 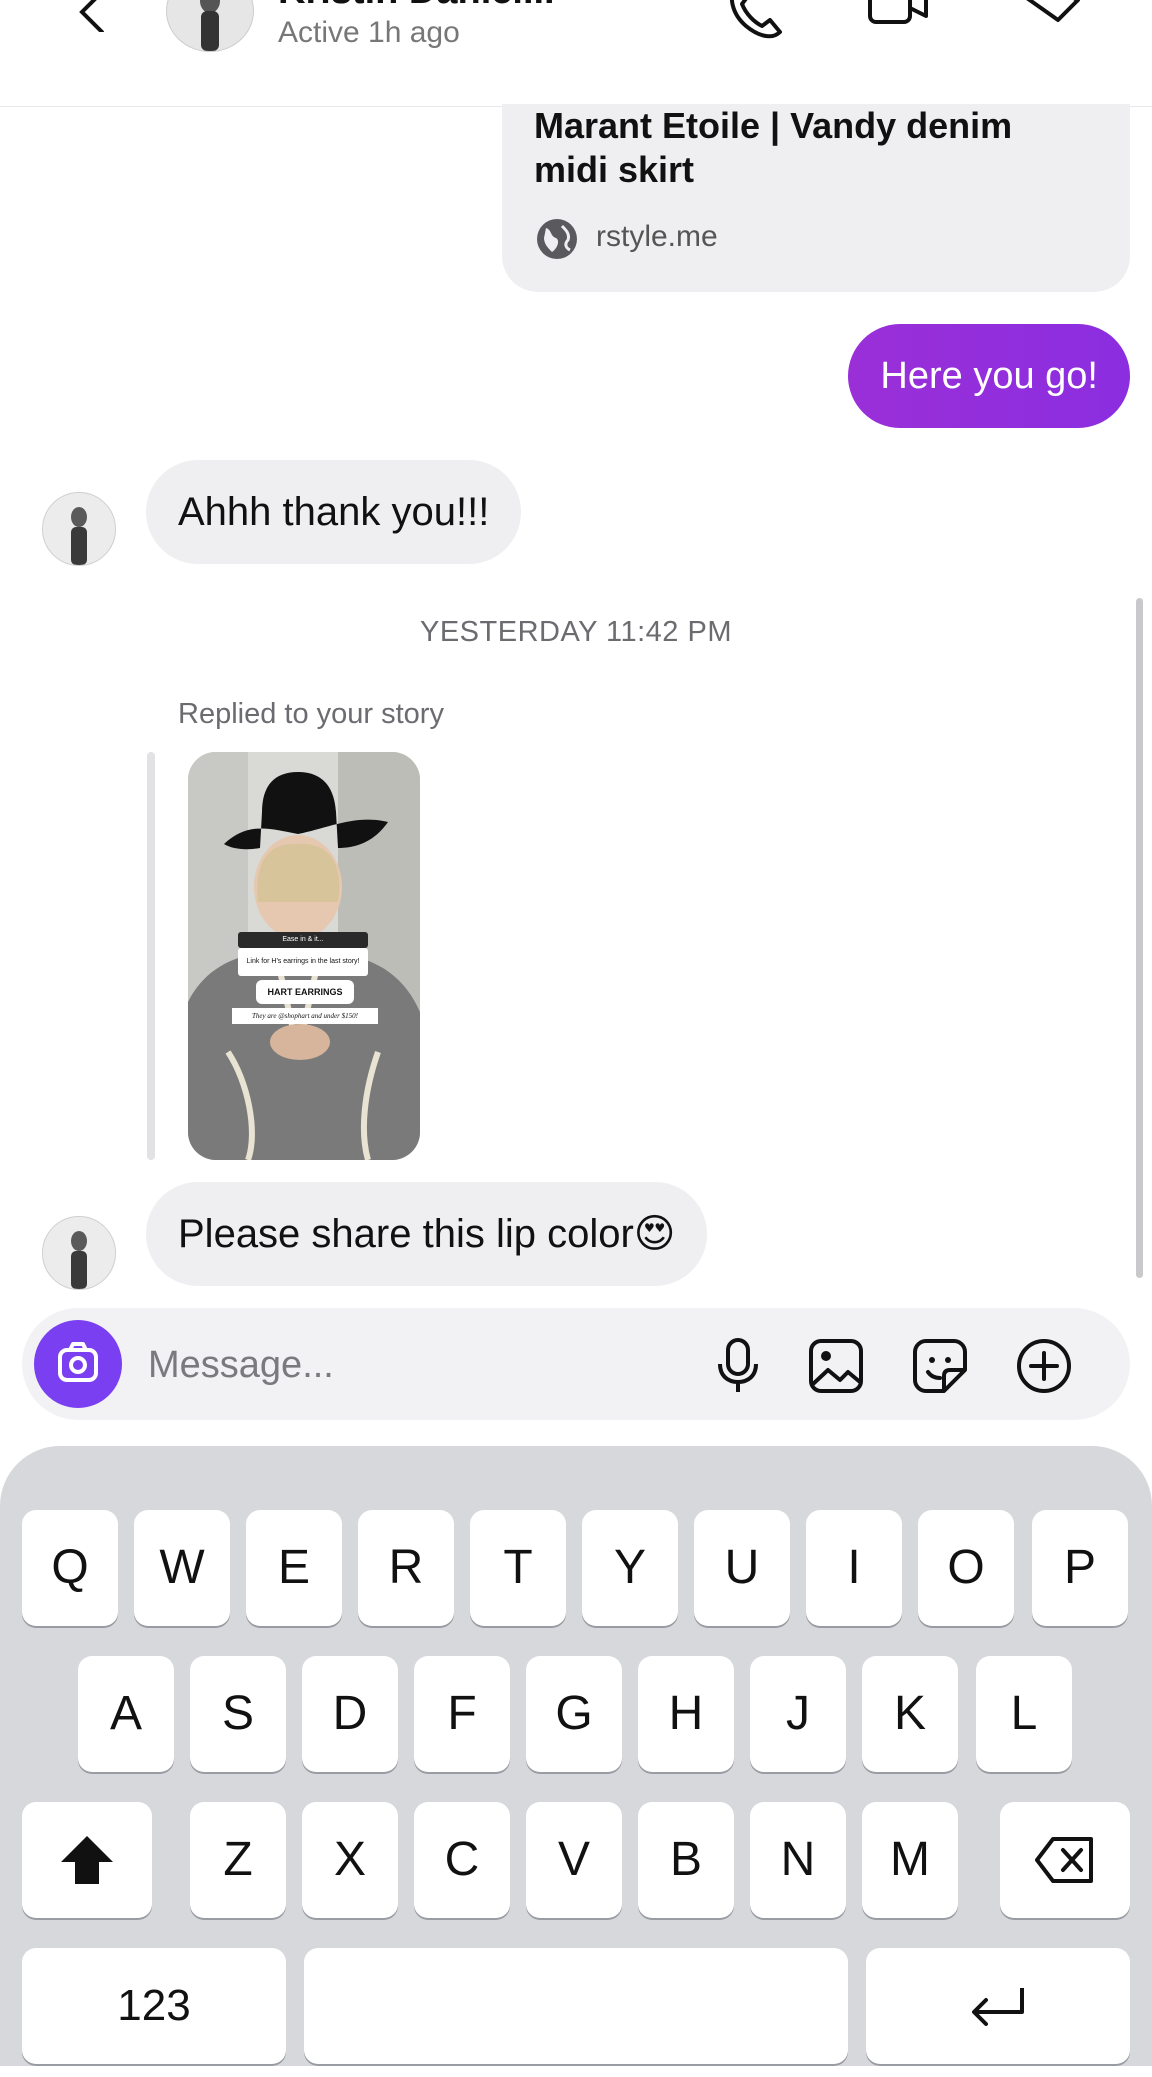 I want to click on incoming-message-bubble: Ahhh thank you!!!, so click(x=334, y=512).